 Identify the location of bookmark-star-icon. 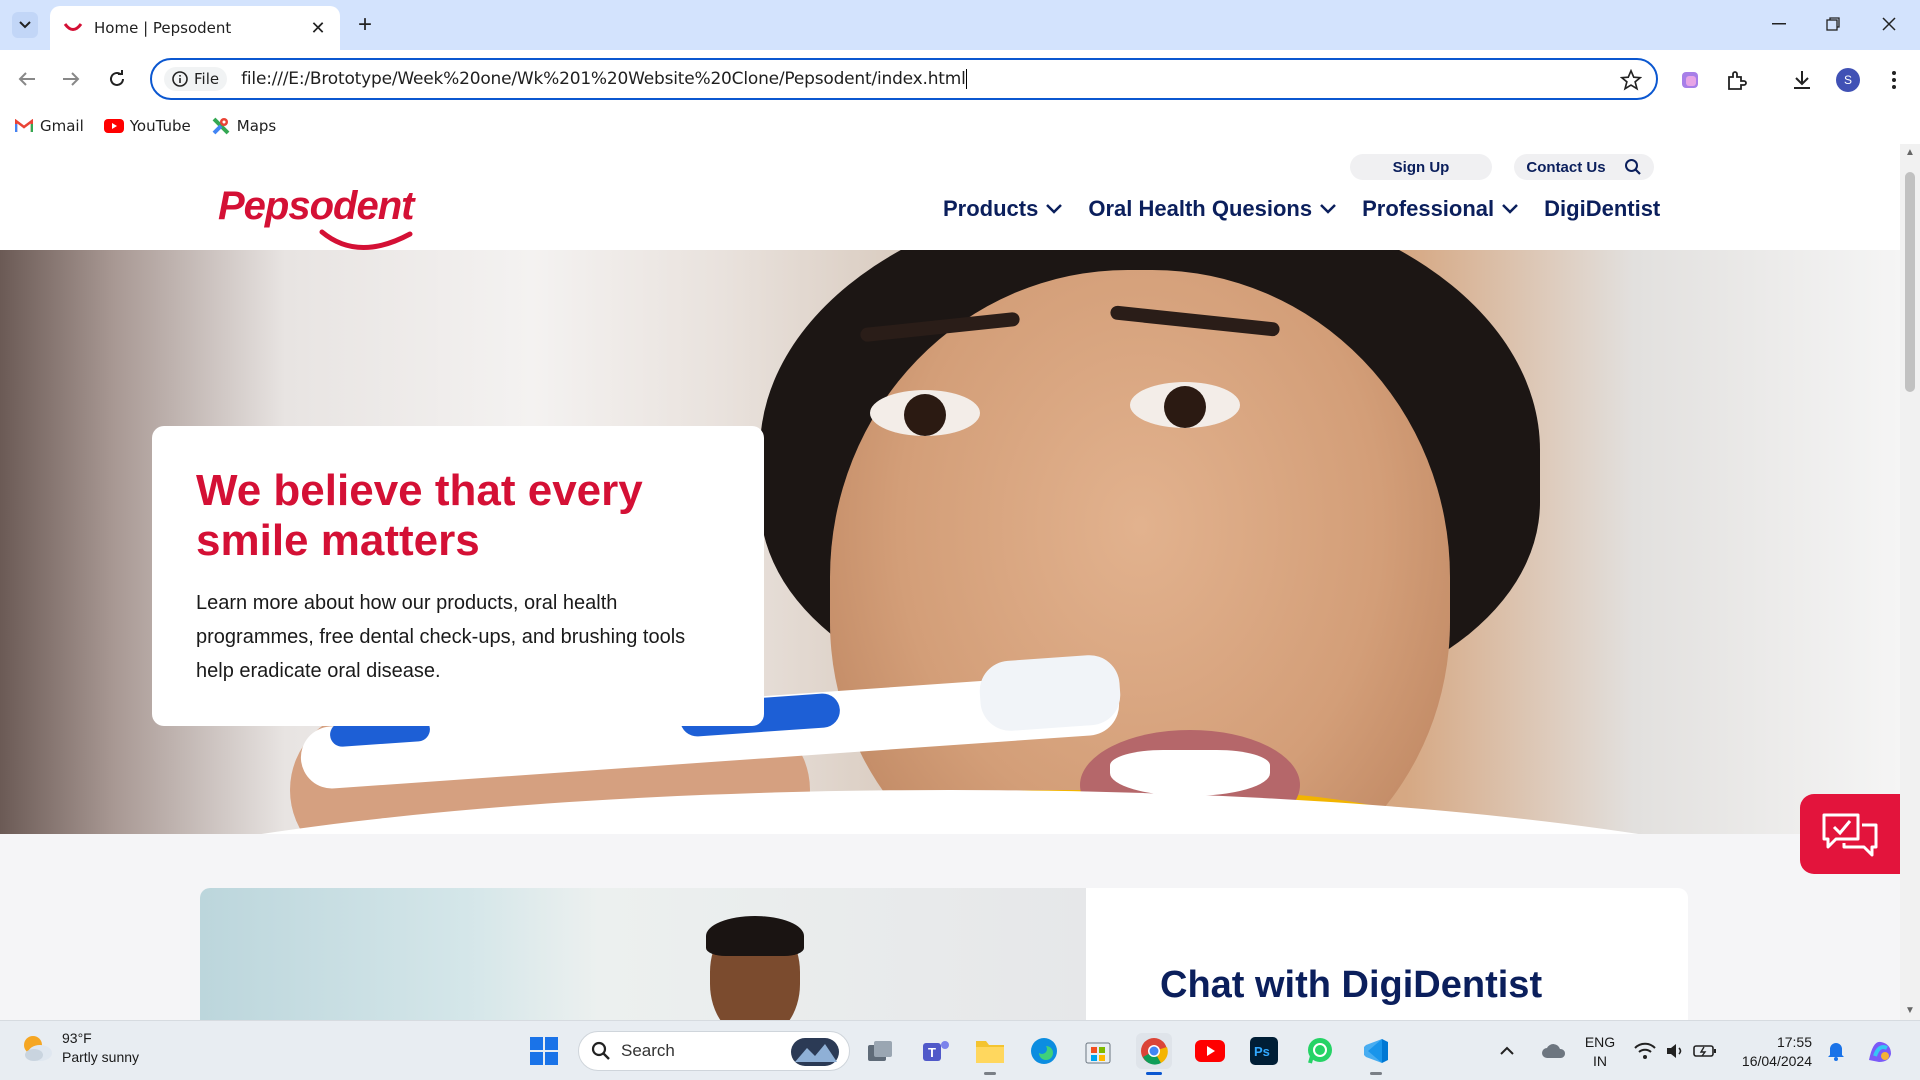
(1631, 80).